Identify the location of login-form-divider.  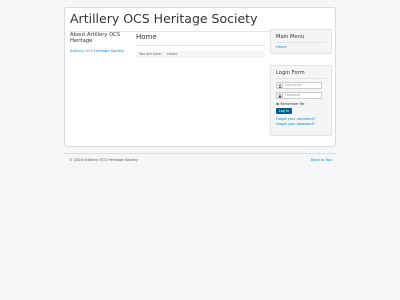
(301, 78).